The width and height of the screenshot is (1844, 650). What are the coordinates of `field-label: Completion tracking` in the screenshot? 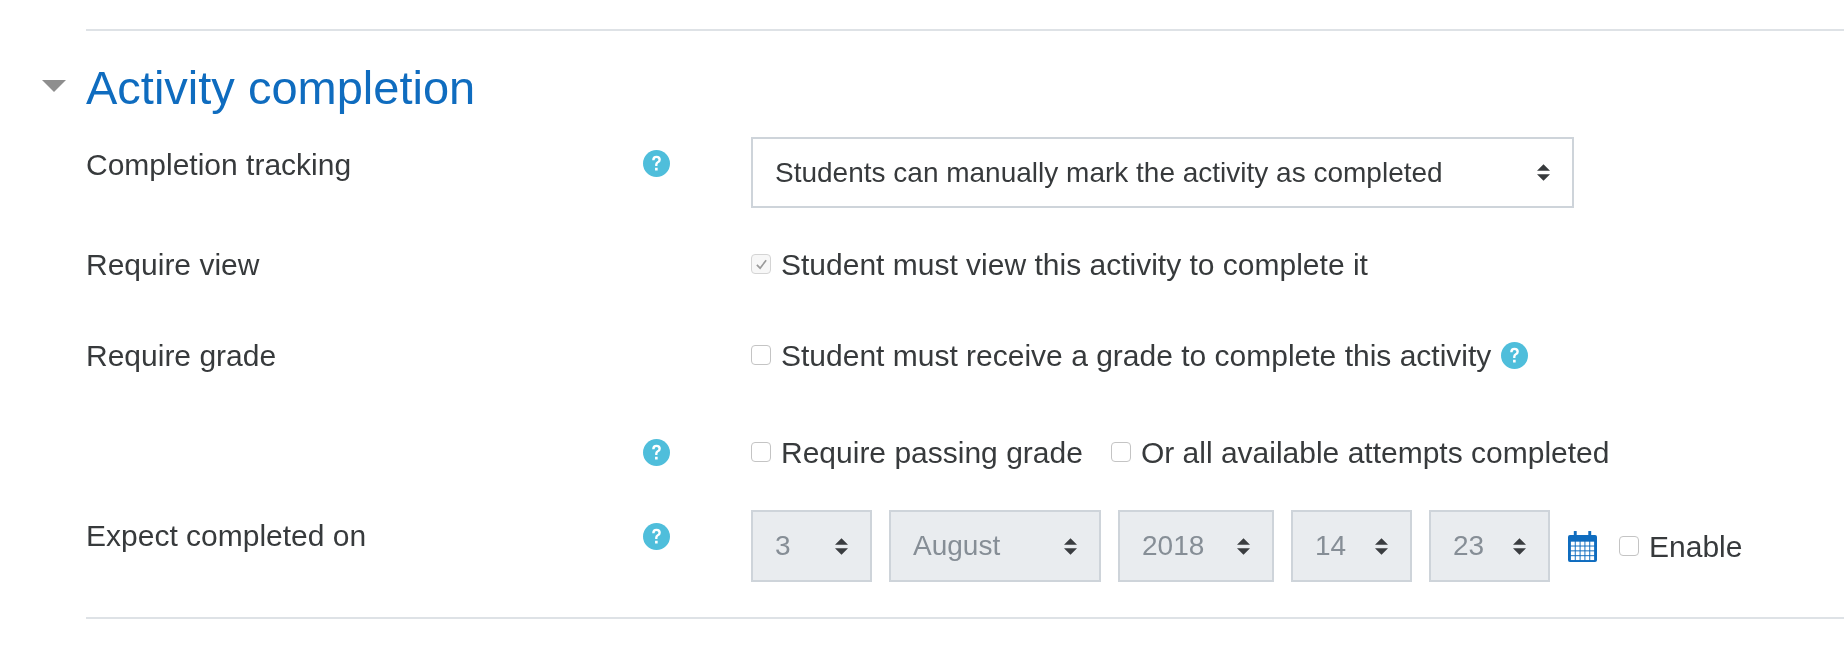 It's located at (219, 165).